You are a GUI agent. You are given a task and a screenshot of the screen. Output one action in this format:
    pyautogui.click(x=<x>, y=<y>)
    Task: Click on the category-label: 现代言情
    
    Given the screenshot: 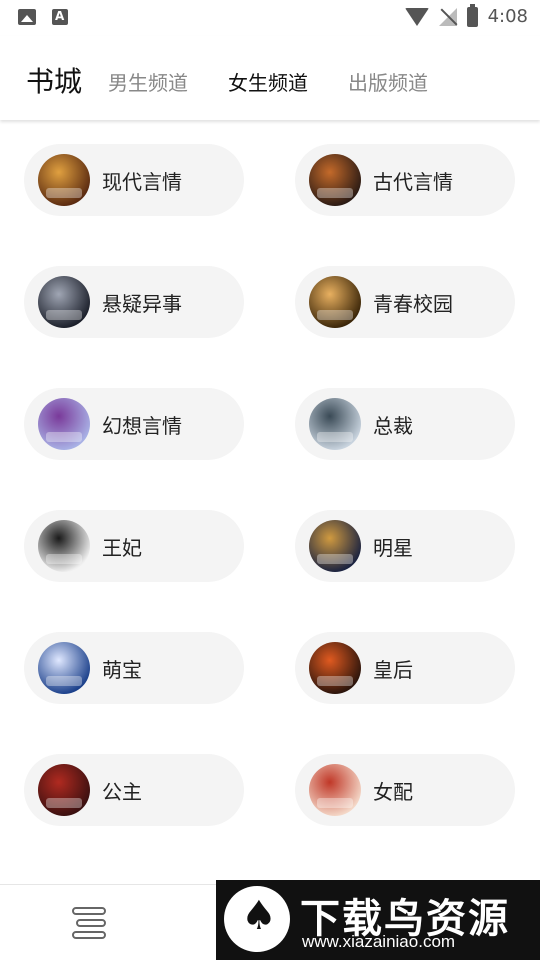 What is the action you would take?
    pyautogui.click(x=142, y=181)
    